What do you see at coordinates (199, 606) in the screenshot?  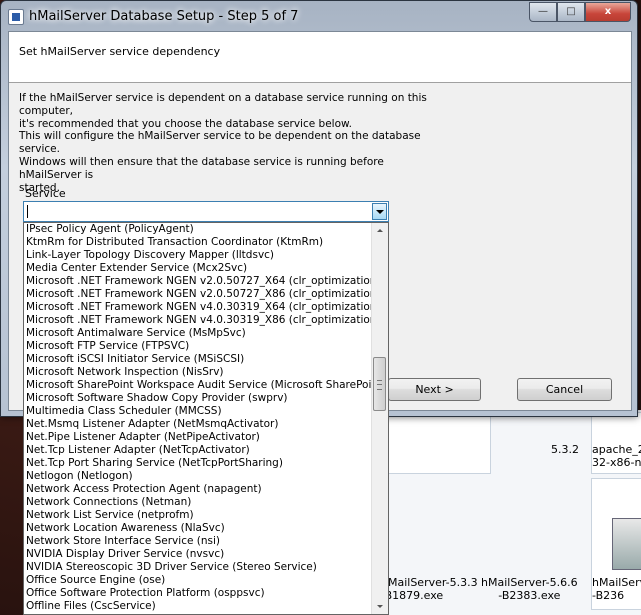 I see `dropdown-option: Offline Files (CscService)` at bounding box center [199, 606].